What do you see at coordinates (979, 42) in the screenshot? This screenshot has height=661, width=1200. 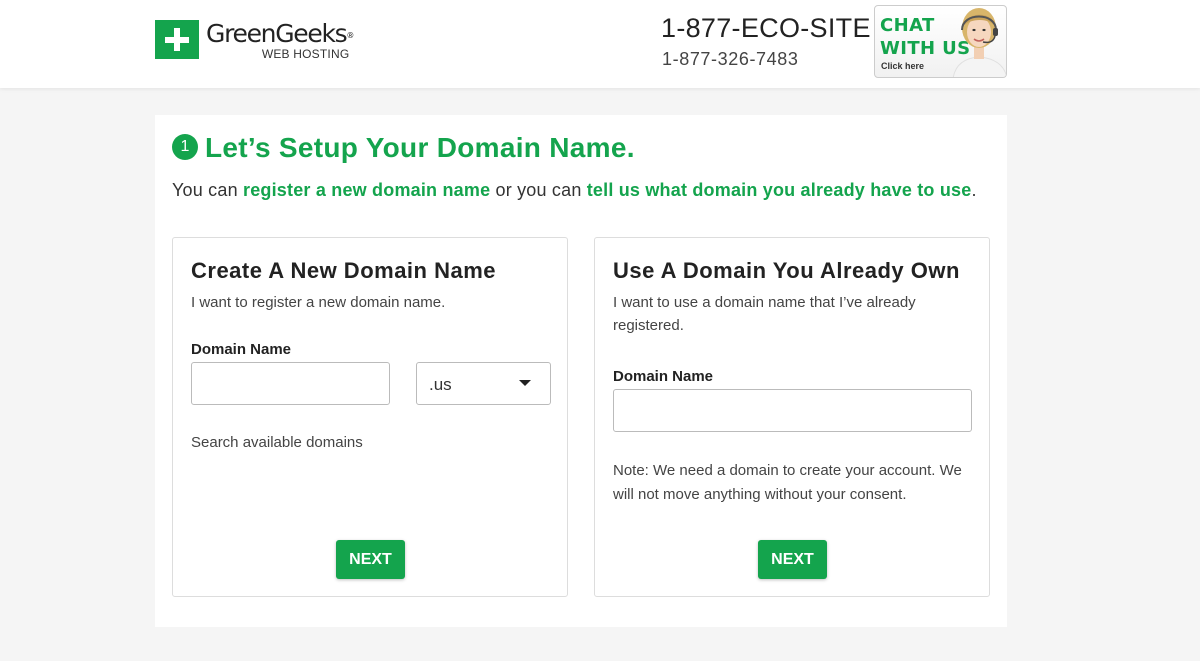 I see `support-agent-icon` at bounding box center [979, 42].